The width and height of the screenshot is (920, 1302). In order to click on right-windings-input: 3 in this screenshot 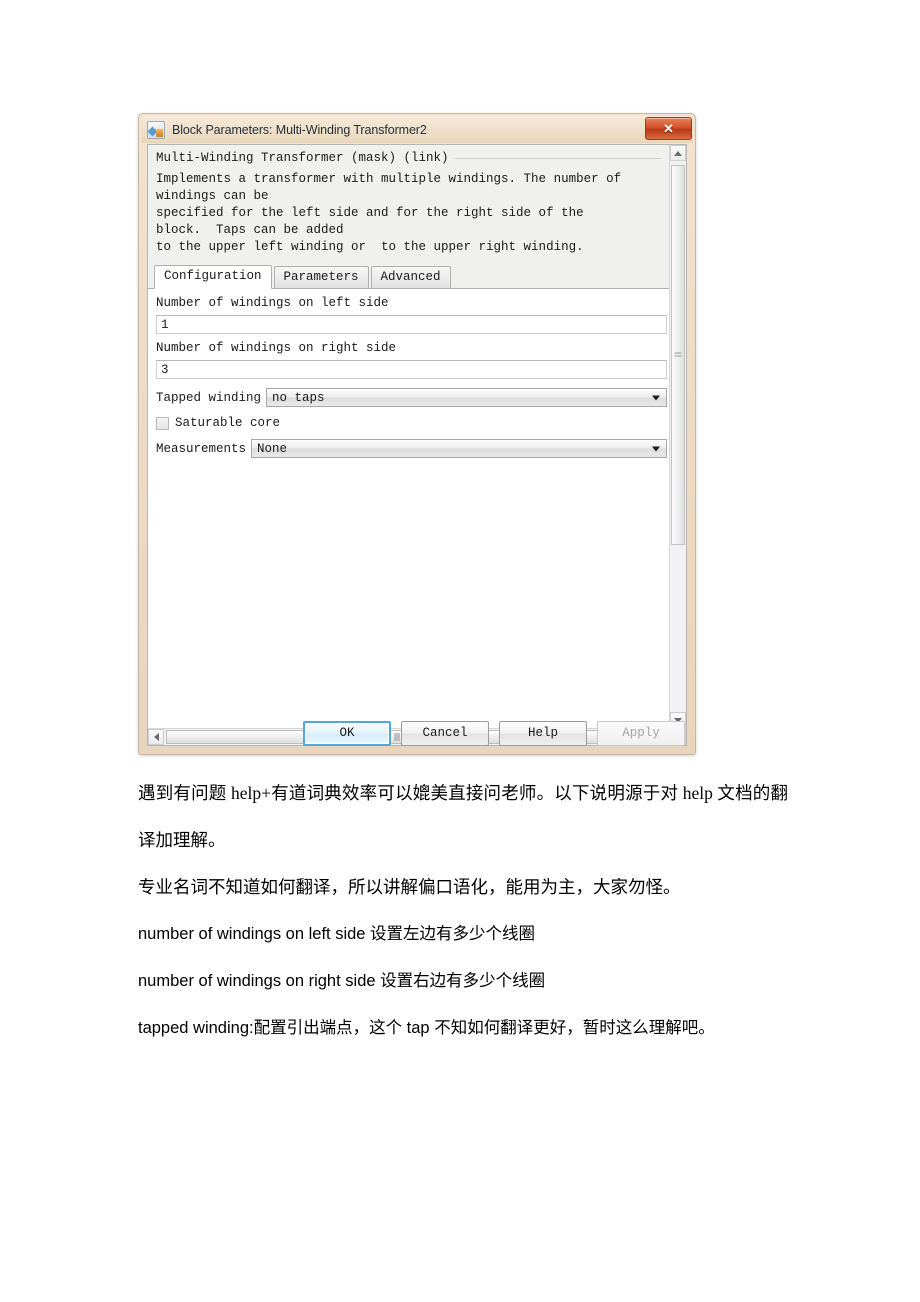, I will do `click(411, 369)`.